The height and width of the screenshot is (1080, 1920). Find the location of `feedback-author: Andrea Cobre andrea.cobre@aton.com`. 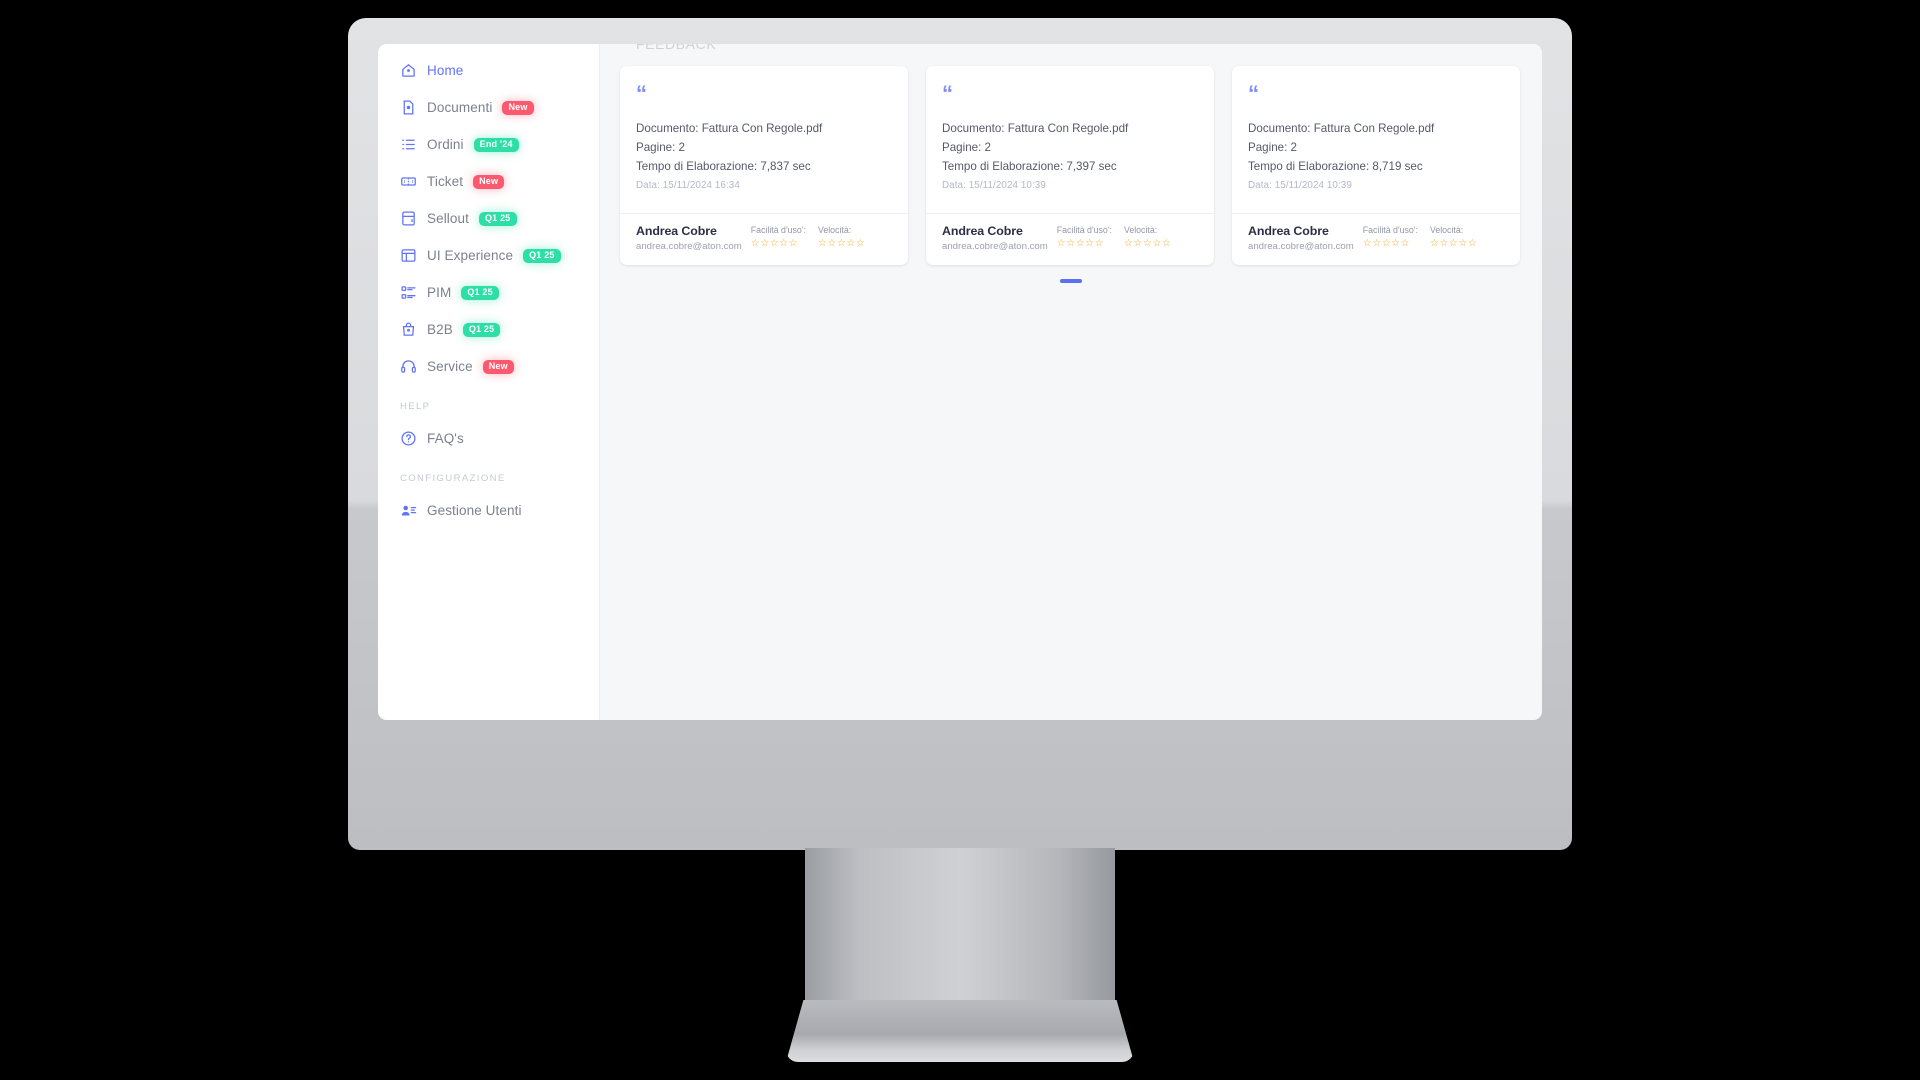

feedback-author: Andrea Cobre andrea.cobre@aton.com is located at coordinates (1301, 238).